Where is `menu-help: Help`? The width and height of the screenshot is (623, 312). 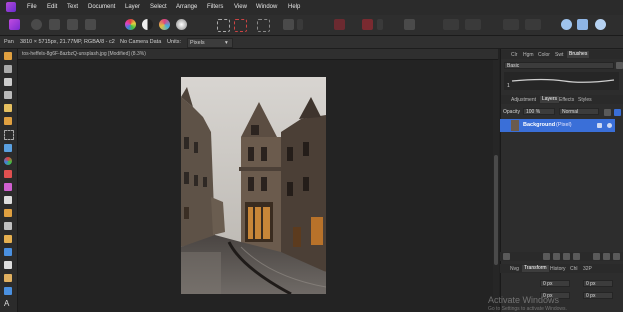
menu-help: Help is located at coordinates (294, 7).